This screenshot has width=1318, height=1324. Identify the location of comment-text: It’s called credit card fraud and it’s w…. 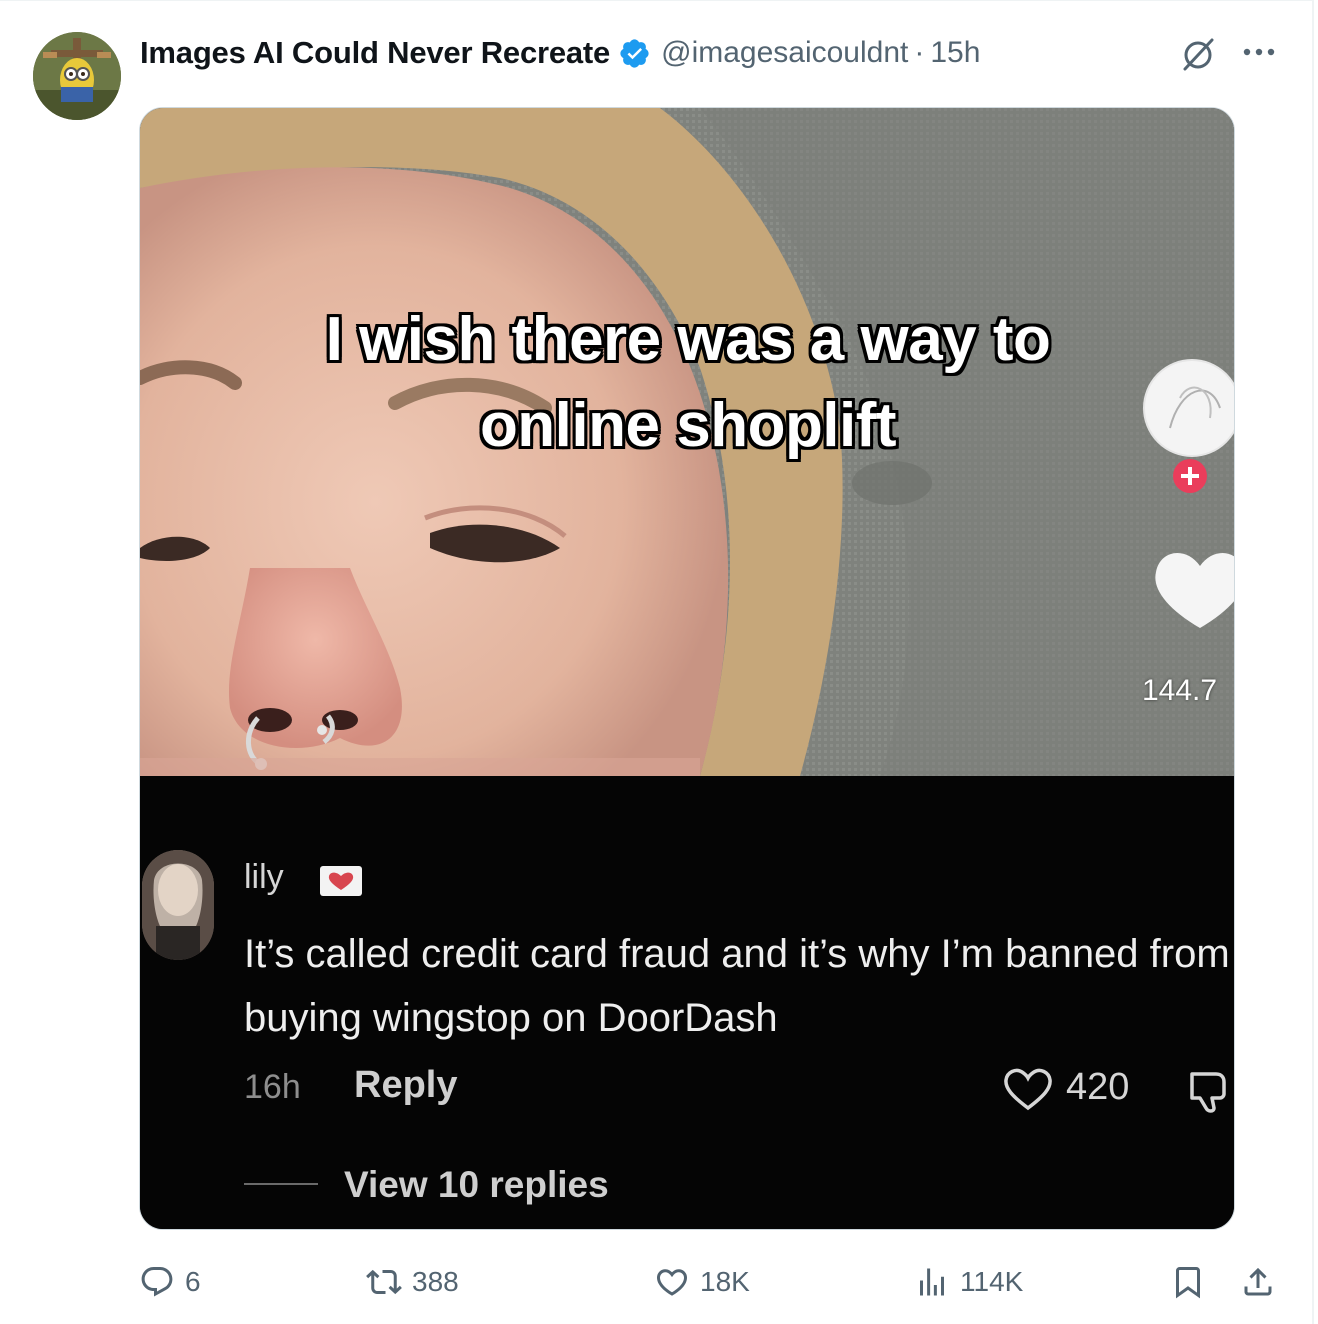
(737, 986).